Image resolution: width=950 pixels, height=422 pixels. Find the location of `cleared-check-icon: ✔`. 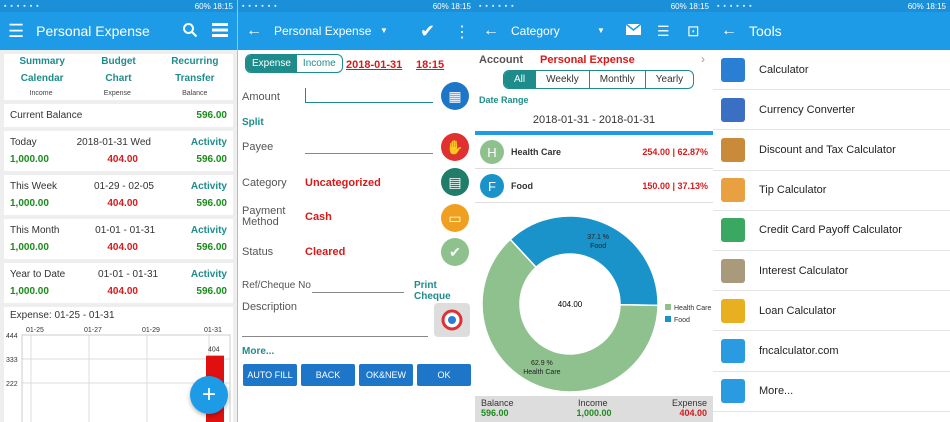

cleared-check-icon: ✔ is located at coordinates (455, 252).